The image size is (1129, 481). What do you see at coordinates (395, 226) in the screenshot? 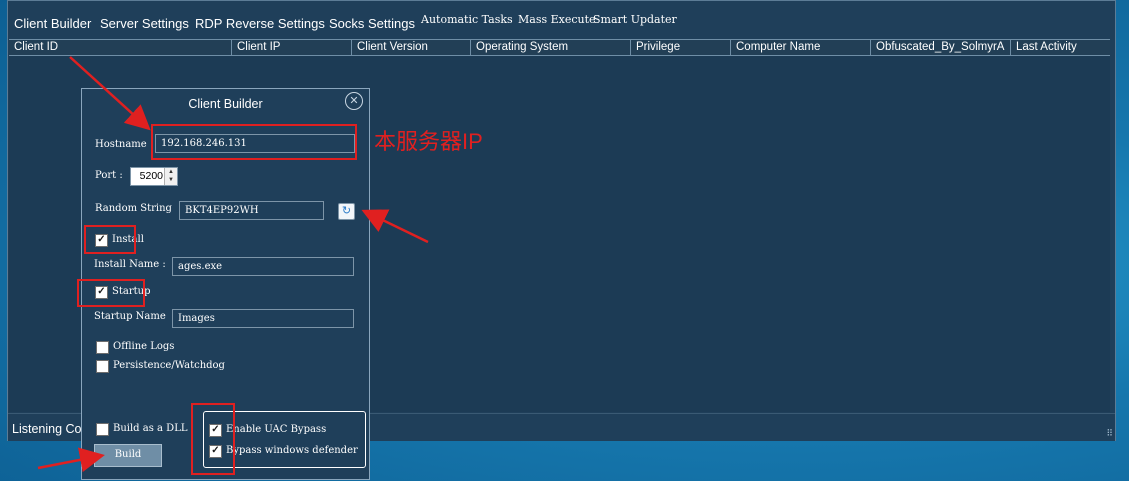
I see `arrow-to-refresh` at bounding box center [395, 226].